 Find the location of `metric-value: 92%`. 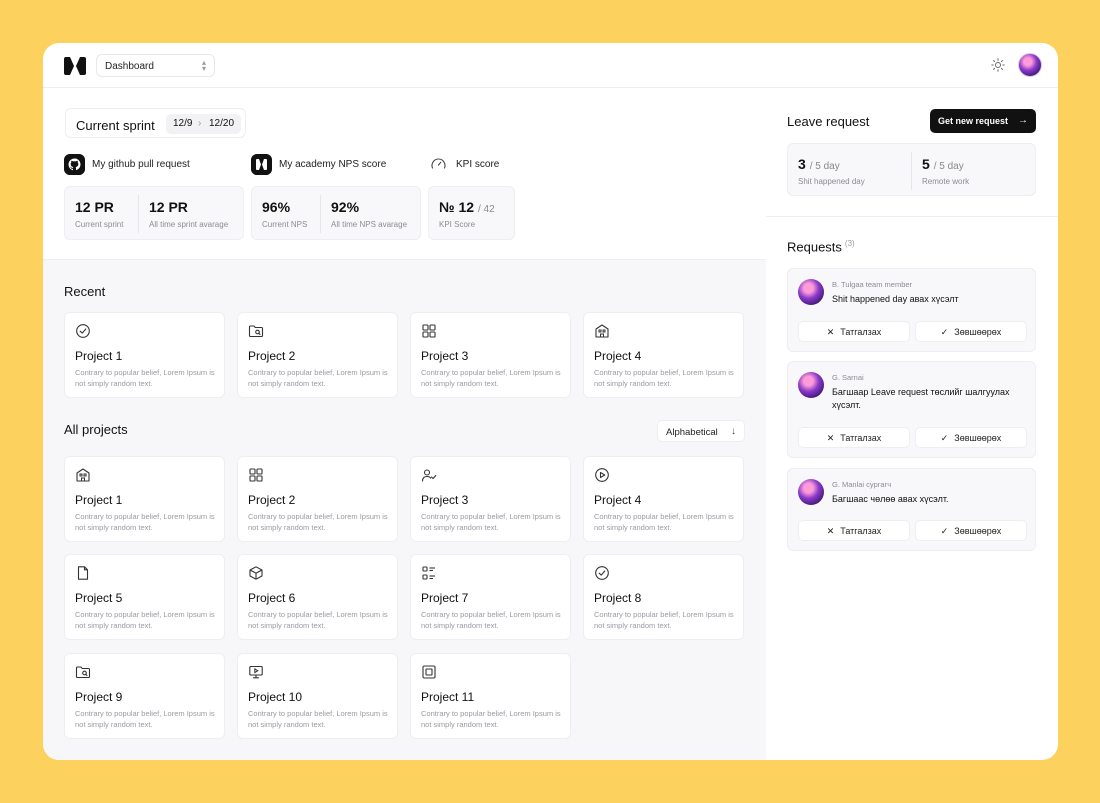

metric-value: 92% is located at coordinates (345, 207).